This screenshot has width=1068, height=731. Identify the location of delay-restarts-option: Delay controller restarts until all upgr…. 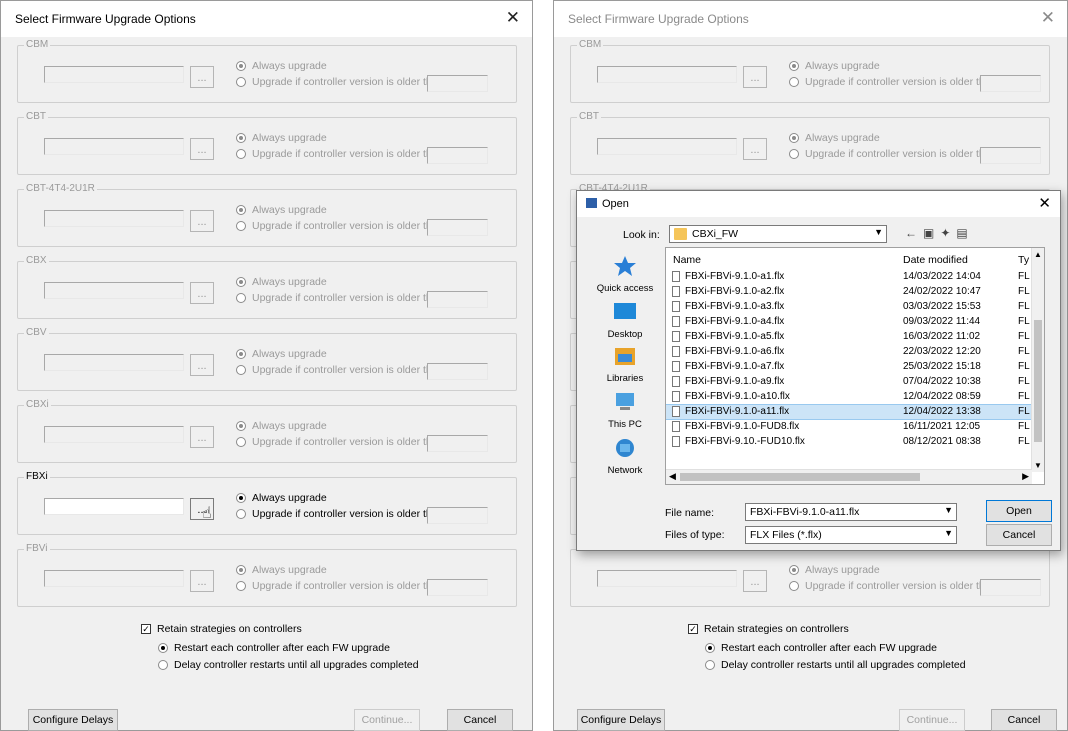
(835, 665).